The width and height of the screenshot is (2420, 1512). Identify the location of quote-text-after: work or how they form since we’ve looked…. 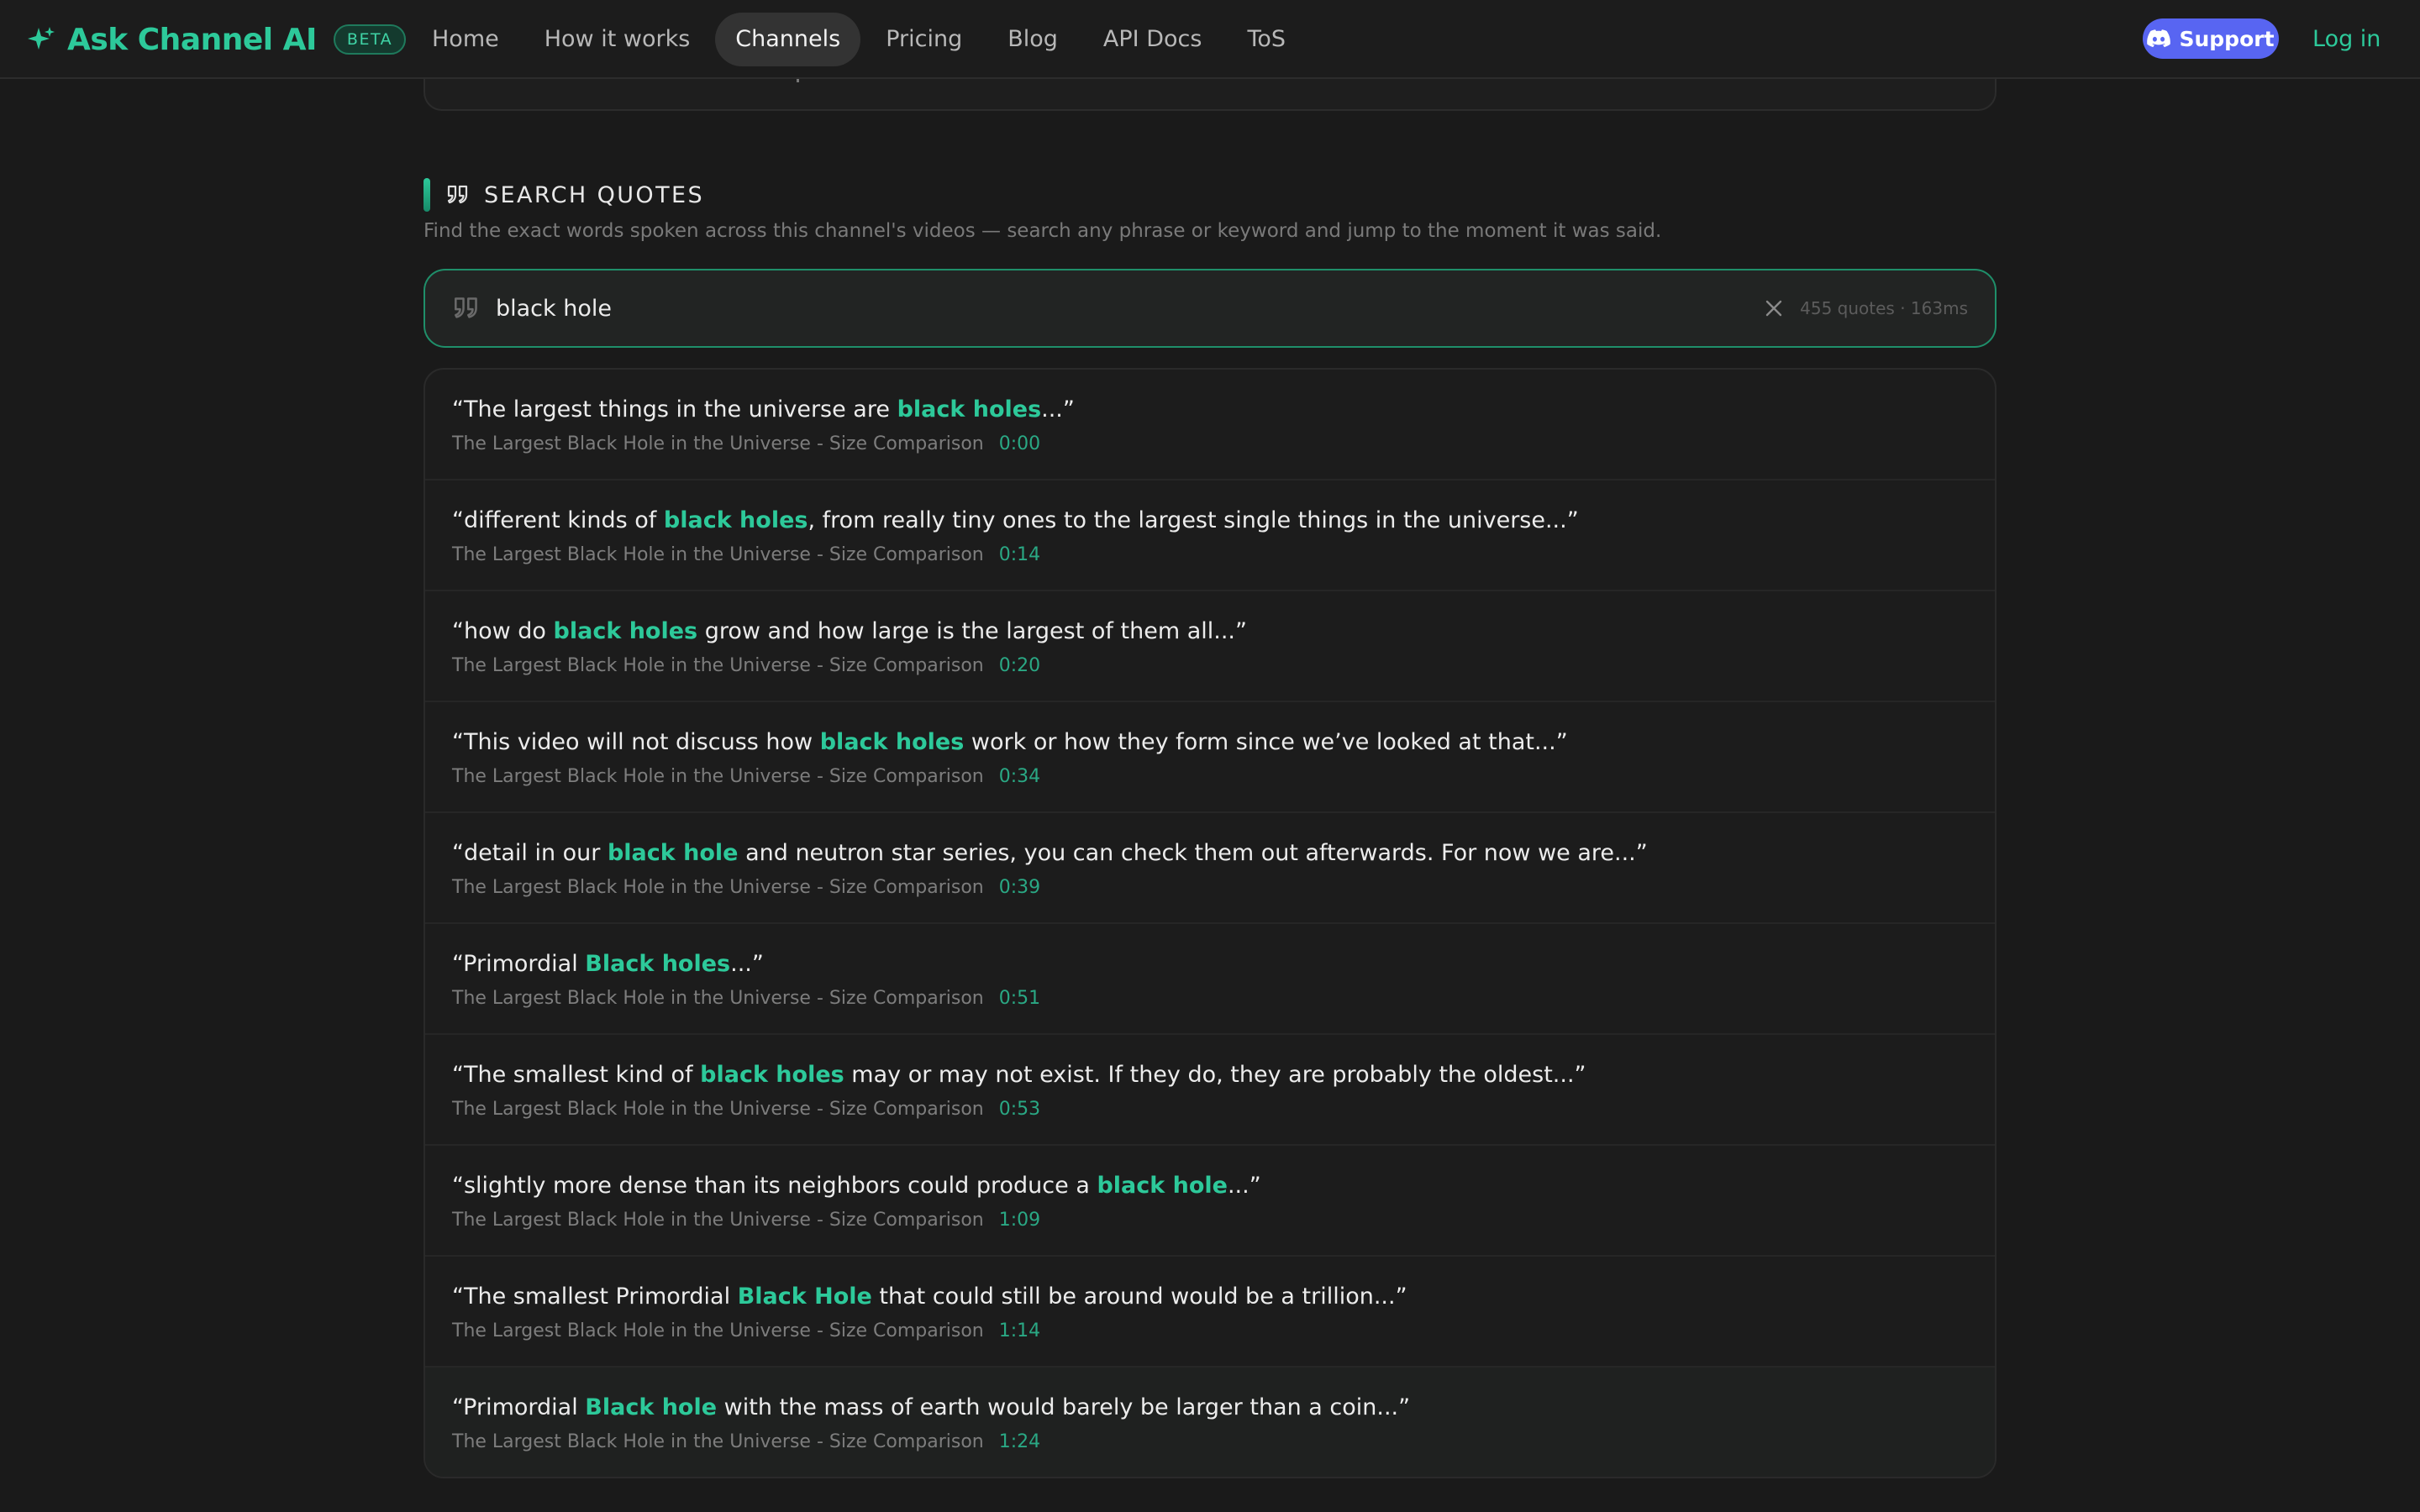
(1266, 742).